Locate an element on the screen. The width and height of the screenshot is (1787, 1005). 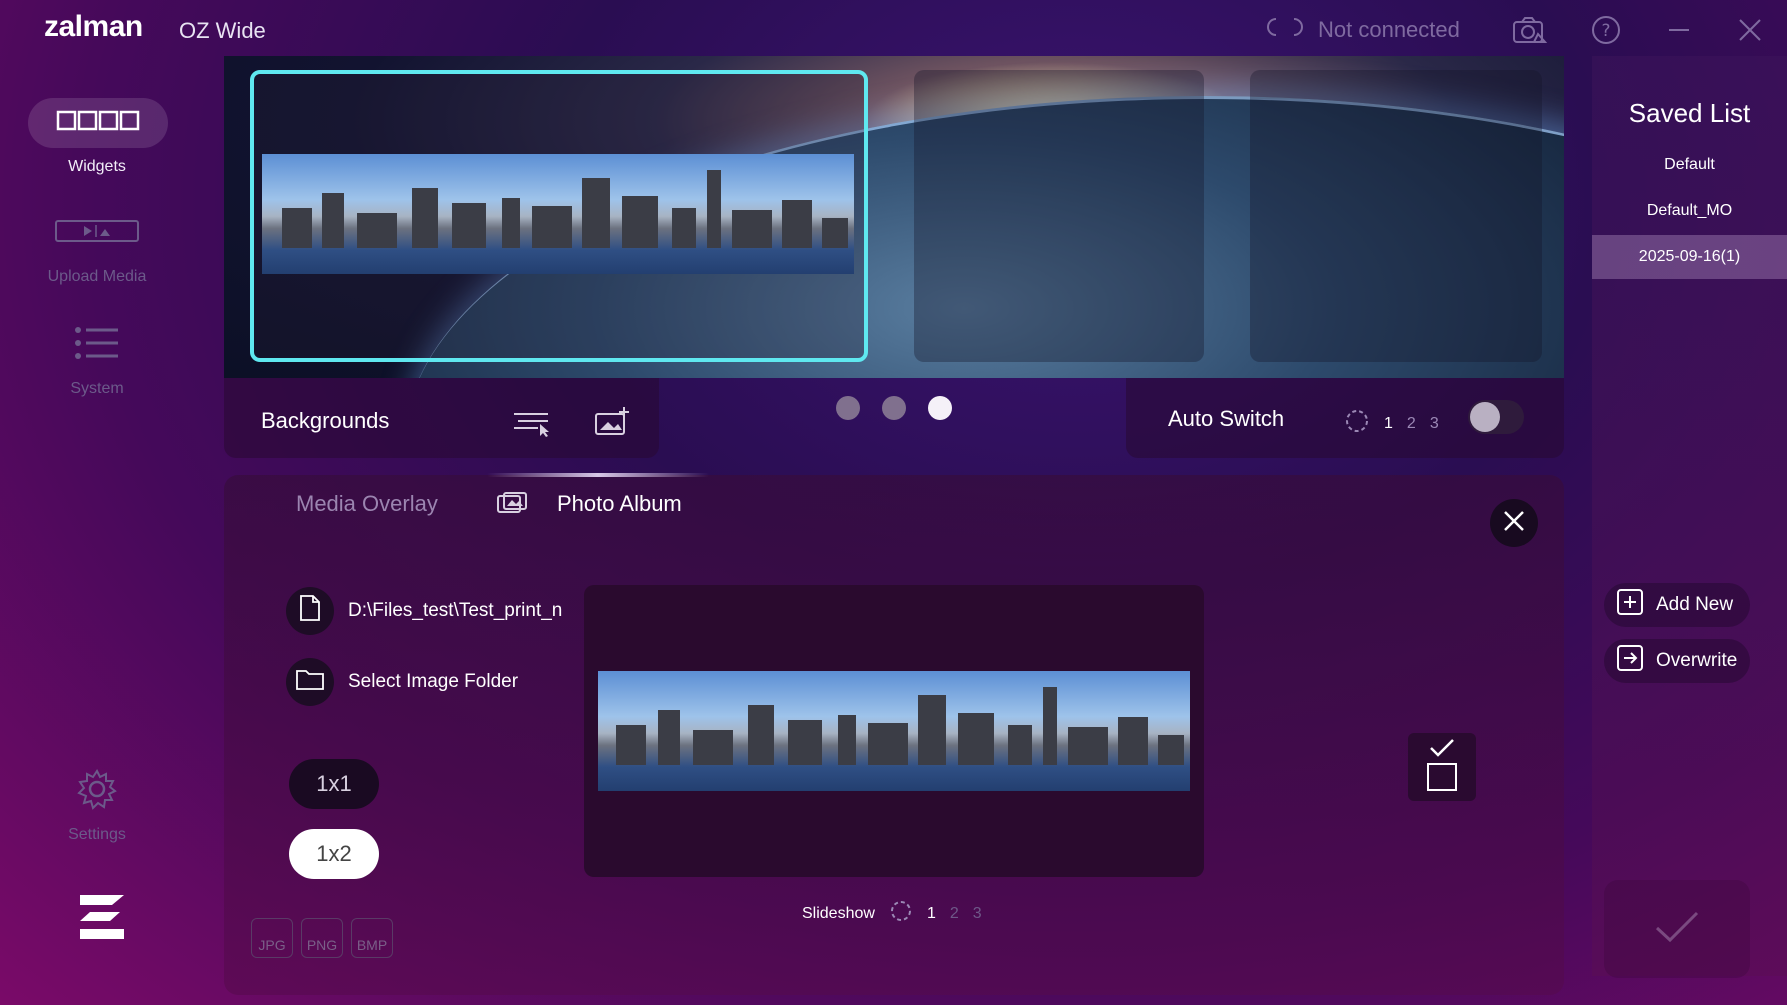
zalman-z-logo-icon is located at coordinates (102, 919).